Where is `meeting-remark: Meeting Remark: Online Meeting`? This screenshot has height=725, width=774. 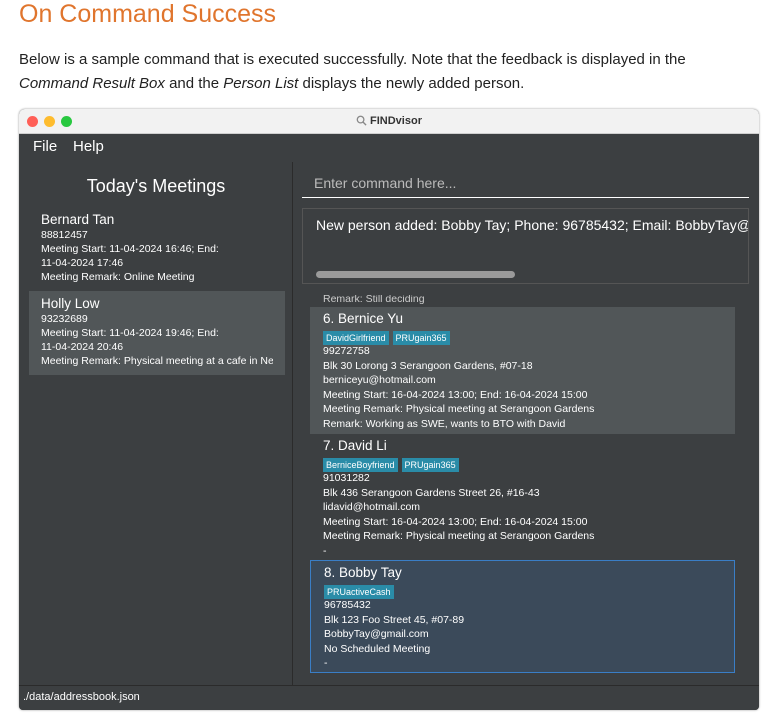 meeting-remark: Meeting Remark: Online Meeting is located at coordinates (118, 277).